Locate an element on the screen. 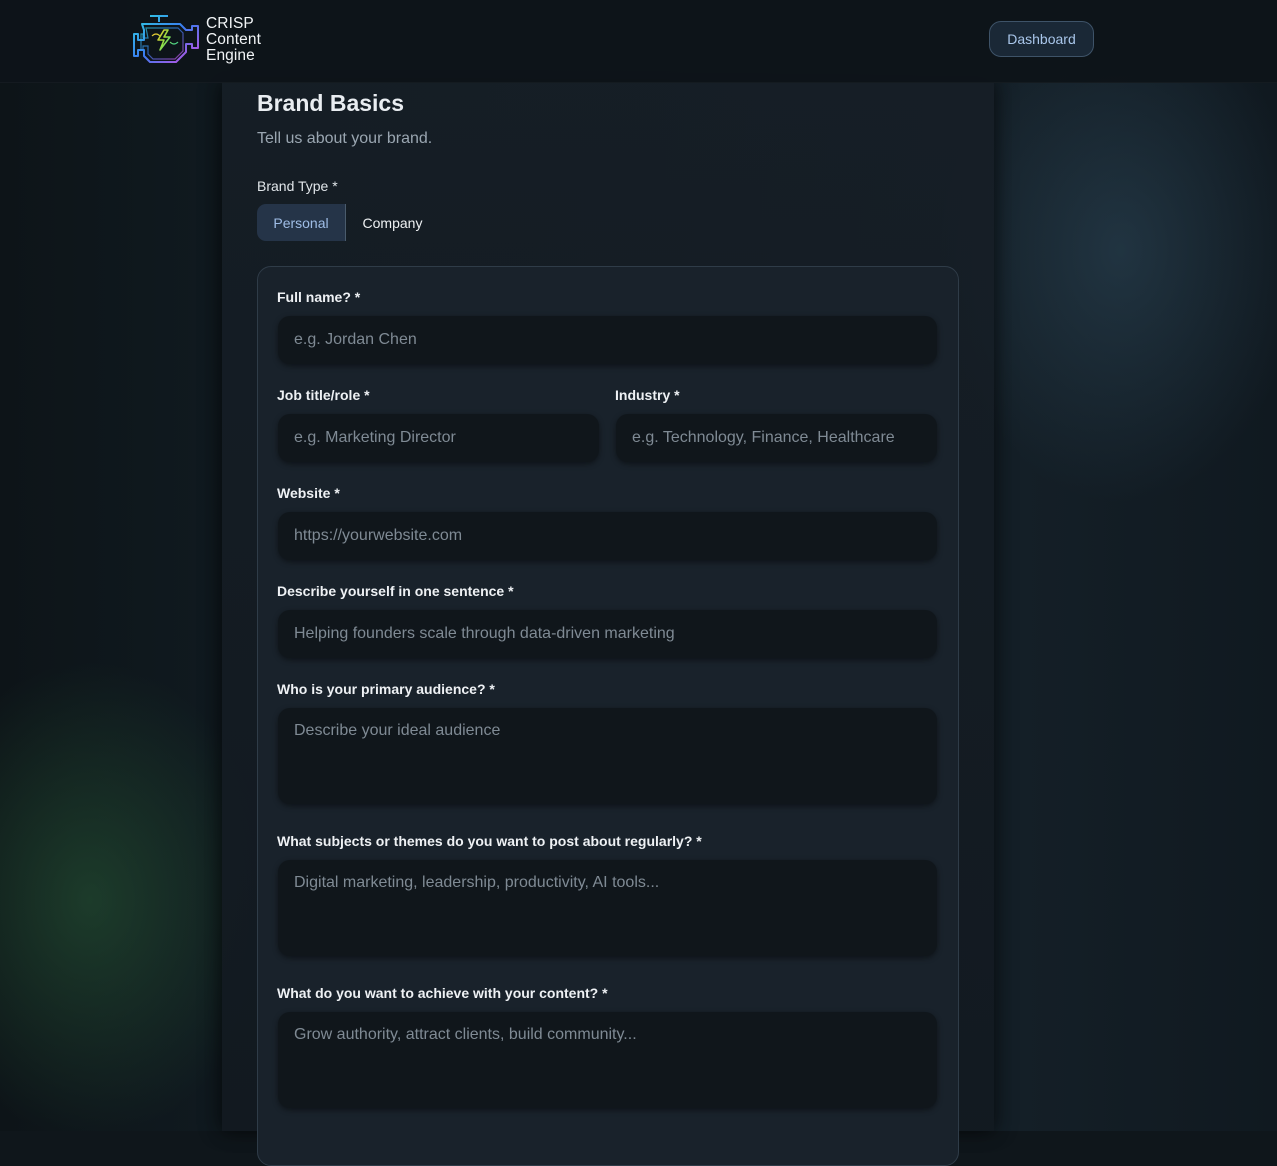  top-header: CRISP Content Engine Dashboard is located at coordinates (638, 41).